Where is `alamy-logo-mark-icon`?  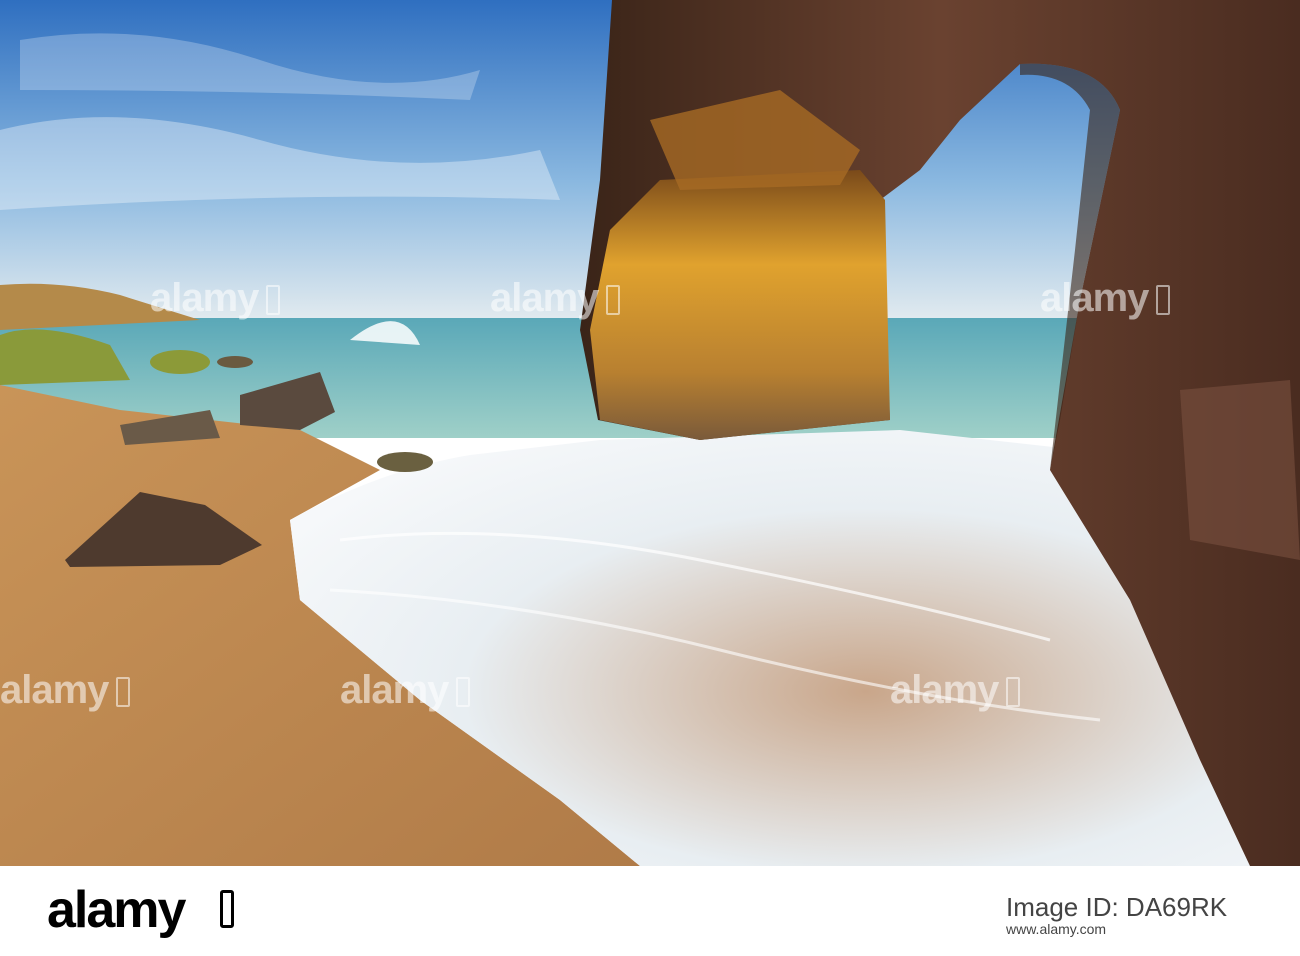
alamy-logo-mark-icon is located at coordinates (227, 909).